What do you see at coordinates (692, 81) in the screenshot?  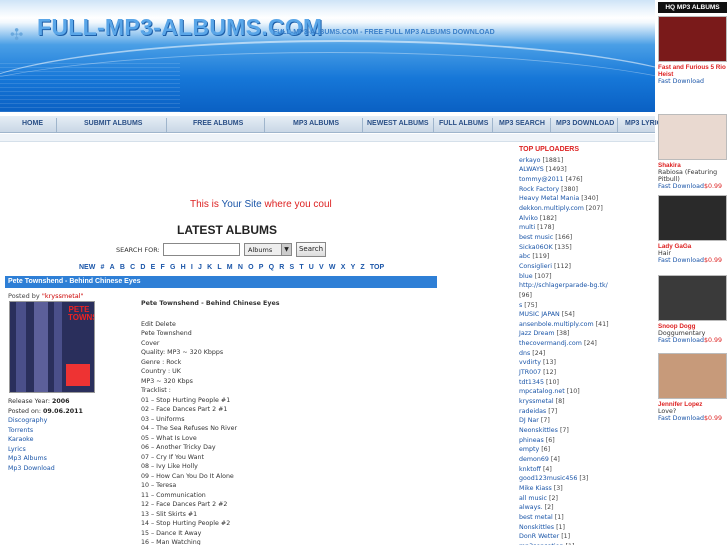 I see `fast-download-link: Fast Download` at bounding box center [692, 81].